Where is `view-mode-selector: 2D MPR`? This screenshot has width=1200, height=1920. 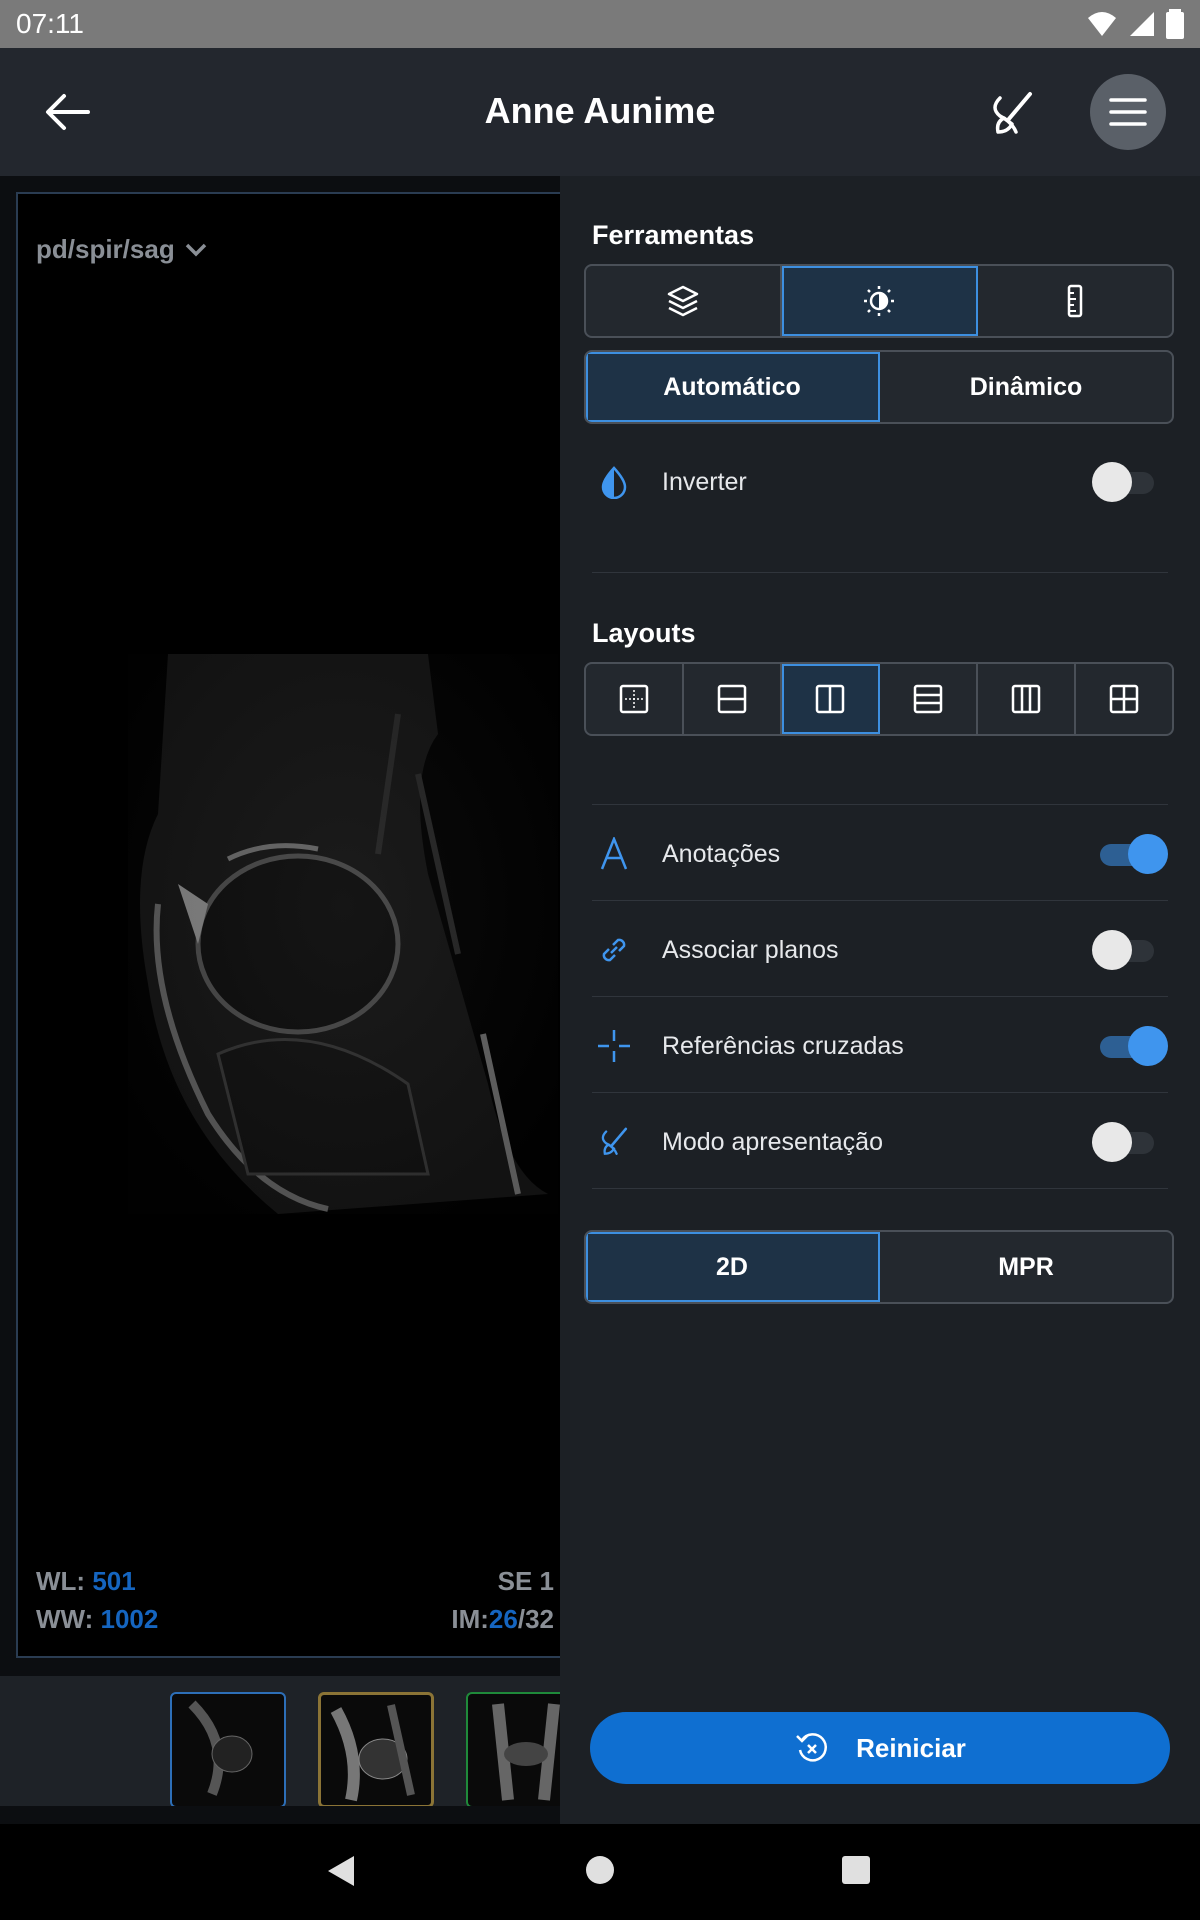
view-mode-selector: 2D MPR is located at coordinates (879, 1267).